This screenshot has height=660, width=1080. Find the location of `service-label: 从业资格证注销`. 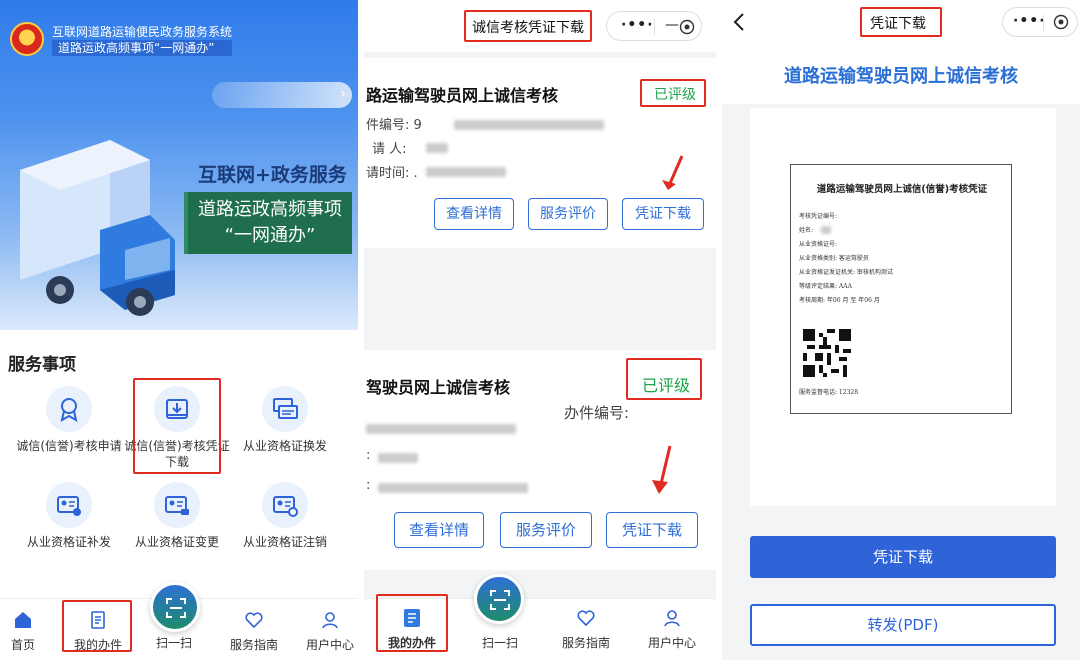

service-label: 从业资格证注销 is located at coordinates (284, 542).